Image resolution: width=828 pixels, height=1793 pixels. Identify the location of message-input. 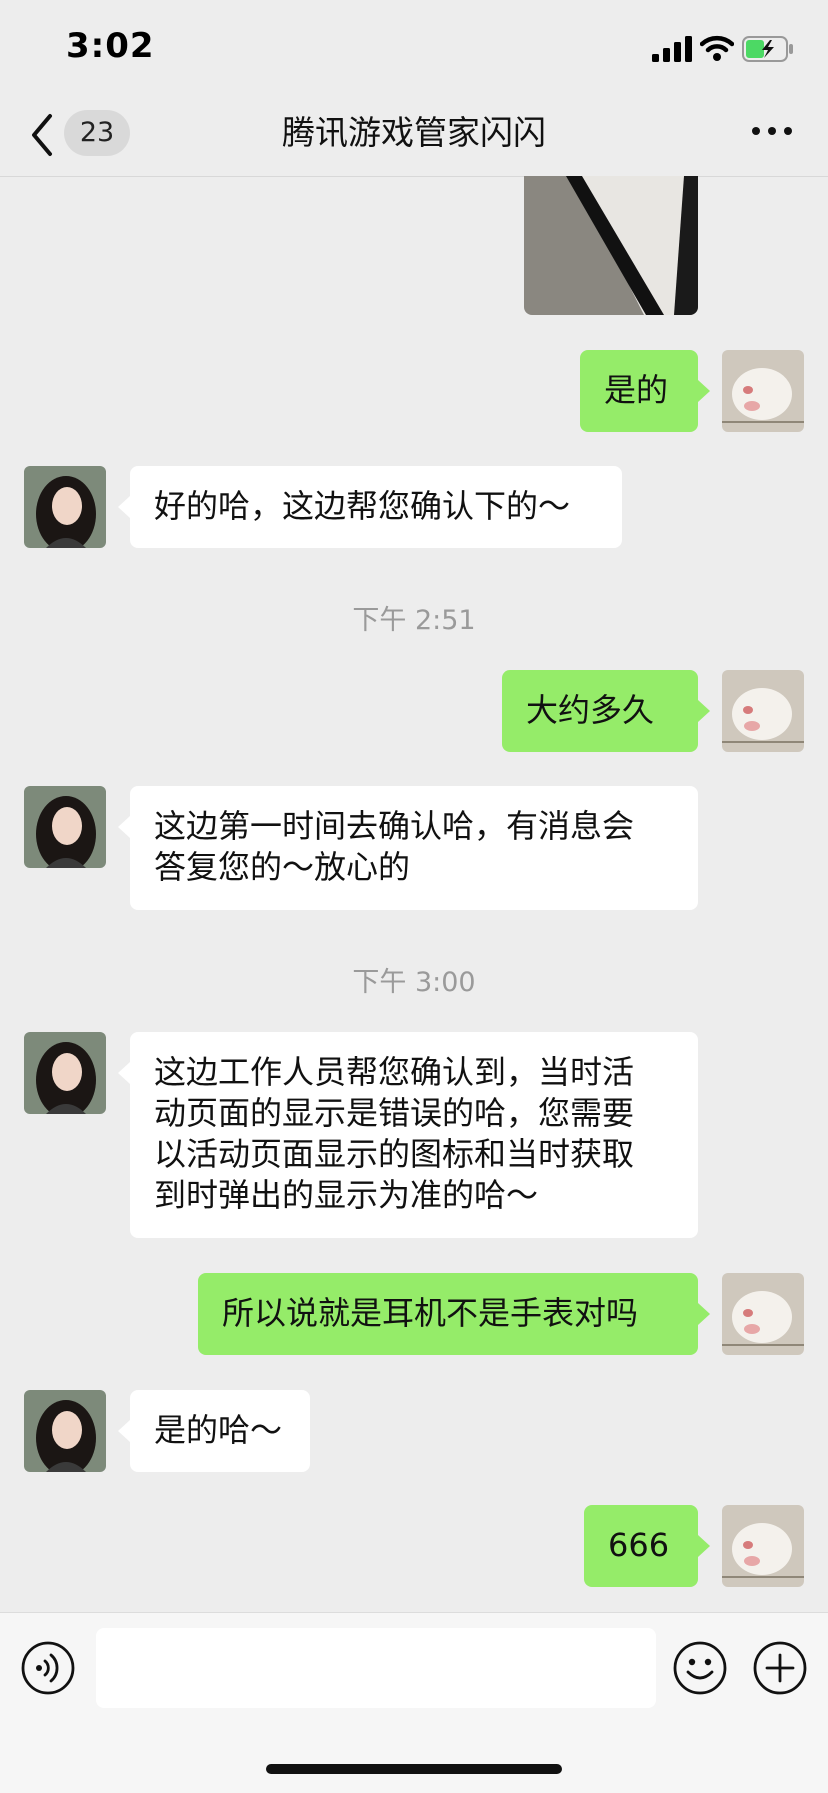
(376, 1668).